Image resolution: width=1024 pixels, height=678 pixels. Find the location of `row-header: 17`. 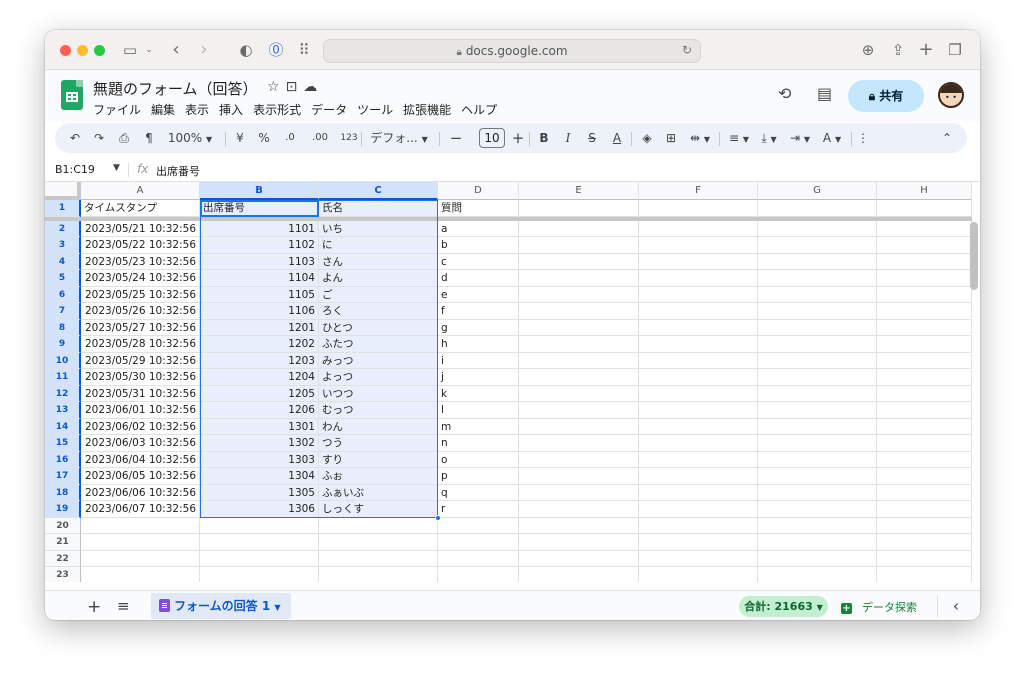

row-header: 17 is located at coordinates (63, 476).